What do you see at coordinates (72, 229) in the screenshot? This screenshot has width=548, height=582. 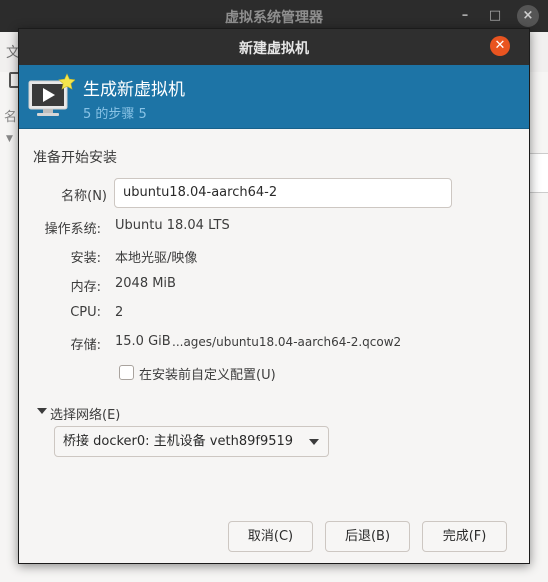 I see `os-label: 操作系统:` at bounding box center [72, 229].